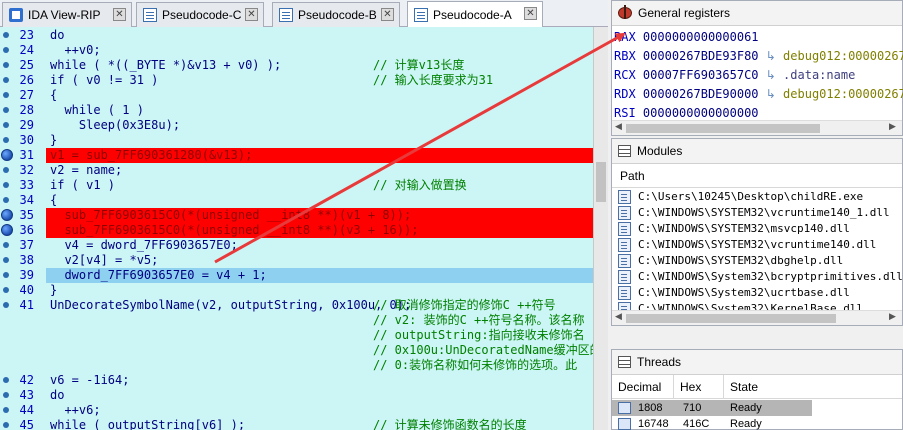 The width and height of the screenshot is (903, 430). Describe the element at coordinates (23, 35) in the screenshot. I see `line-gutter: 23` at that location.